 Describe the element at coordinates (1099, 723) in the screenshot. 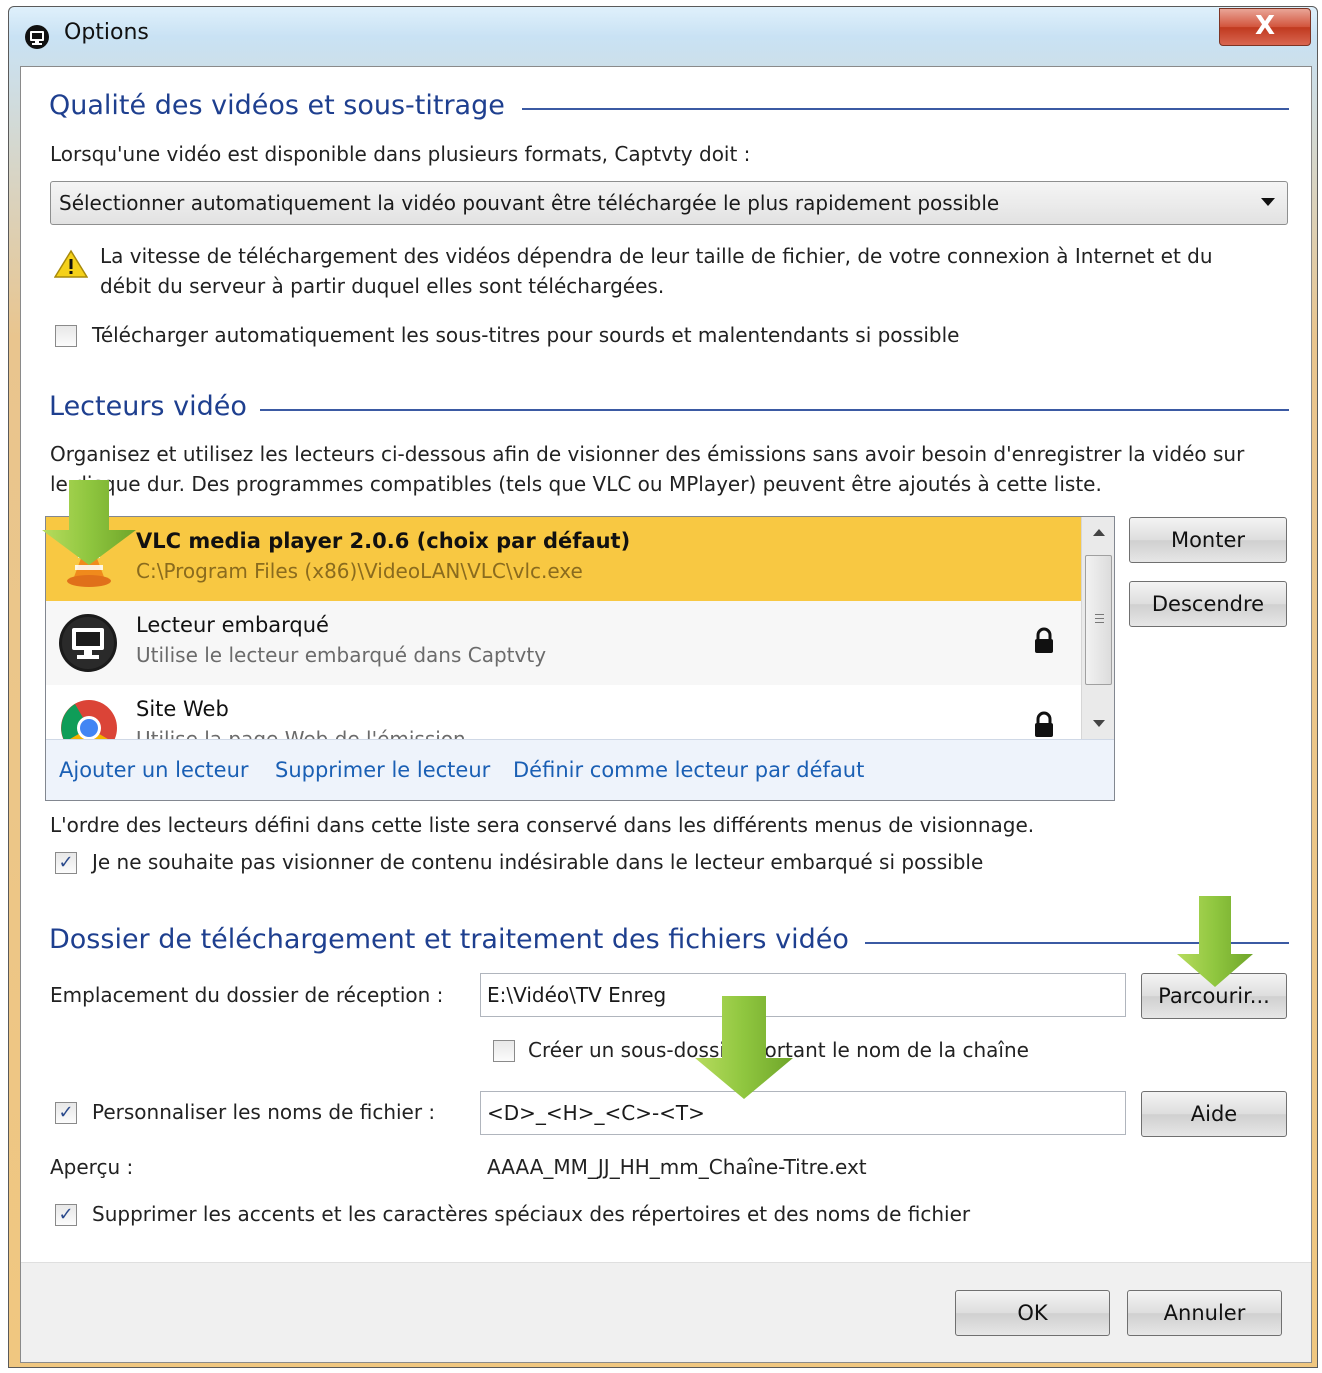

I see `scroll-down-arrow-icon` at that location.